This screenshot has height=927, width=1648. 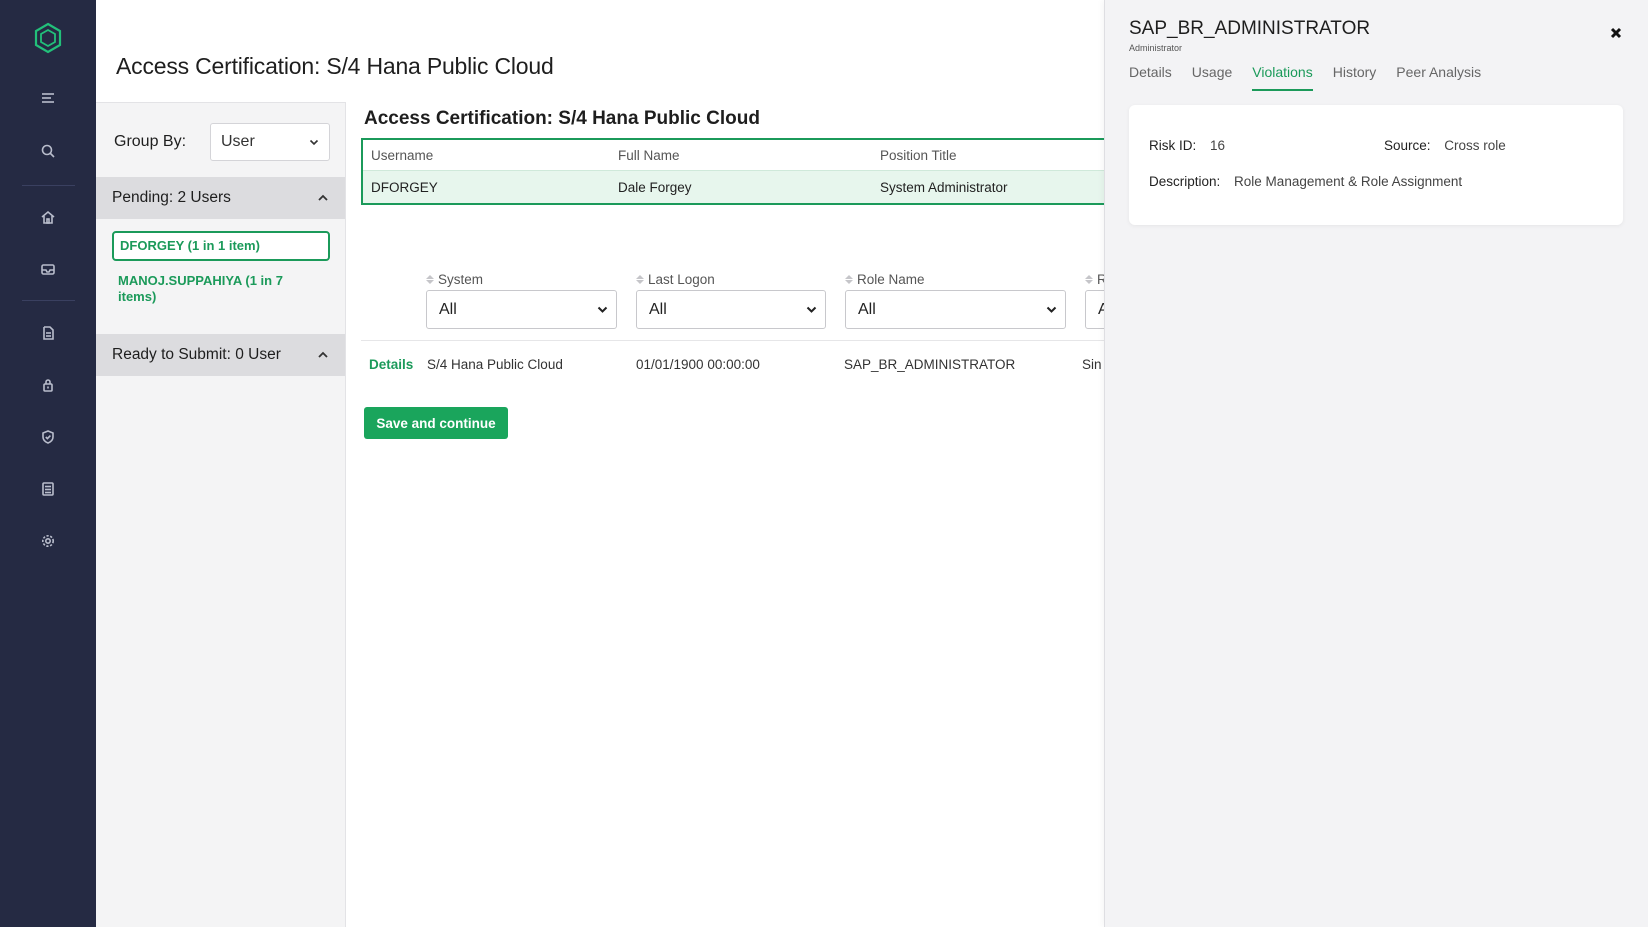 I want to click on user-item-manoj-suppahiya: MANOJ.SUPPAHIYA (1 in 7 items), so click(x=207, y=289).